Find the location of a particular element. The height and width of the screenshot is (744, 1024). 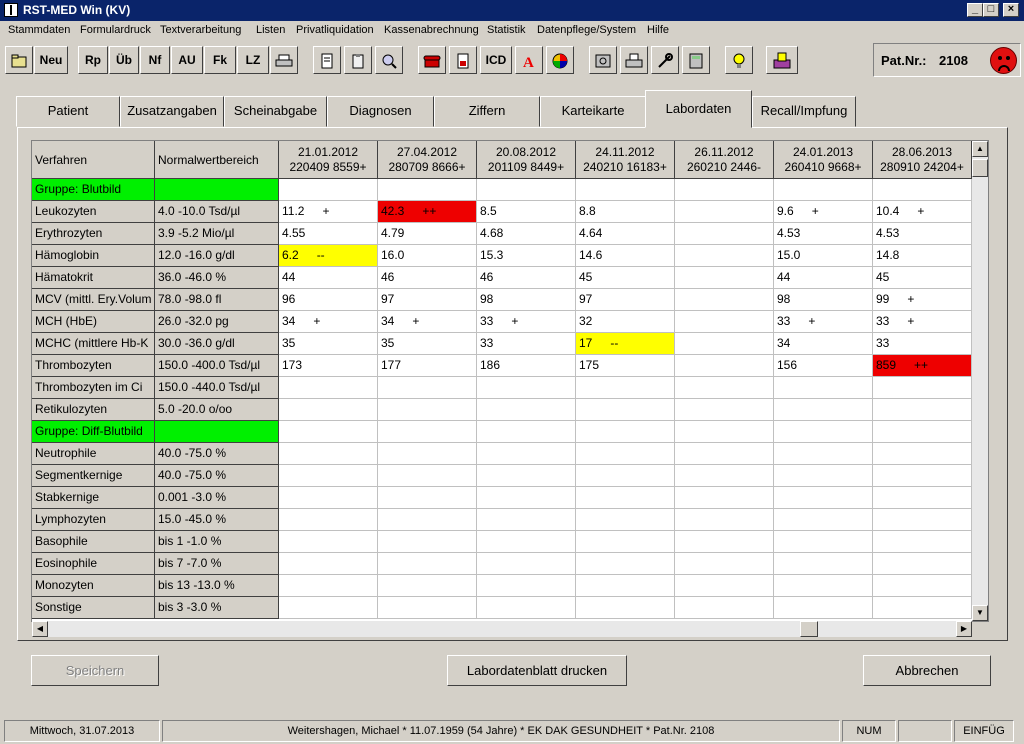

lab-value-cell: 97 is located at coordinates (625, 300).